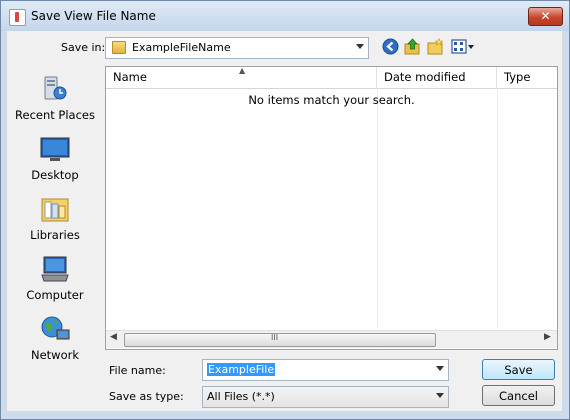 The height and width of the screenshot is (420, 570). What do you see at coordinates (412, 46) in the screenshot?
I see `up-folder-icon` at bounding box center [412, 46].